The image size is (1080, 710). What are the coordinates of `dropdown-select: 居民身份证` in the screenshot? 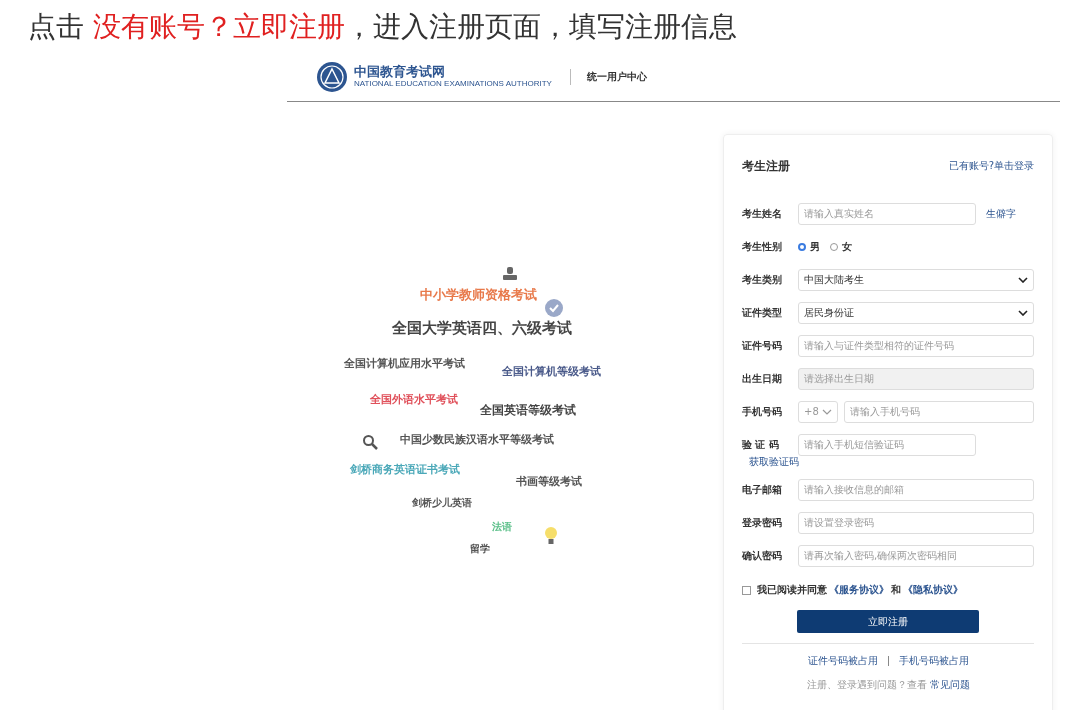 It's located at (916, 312).